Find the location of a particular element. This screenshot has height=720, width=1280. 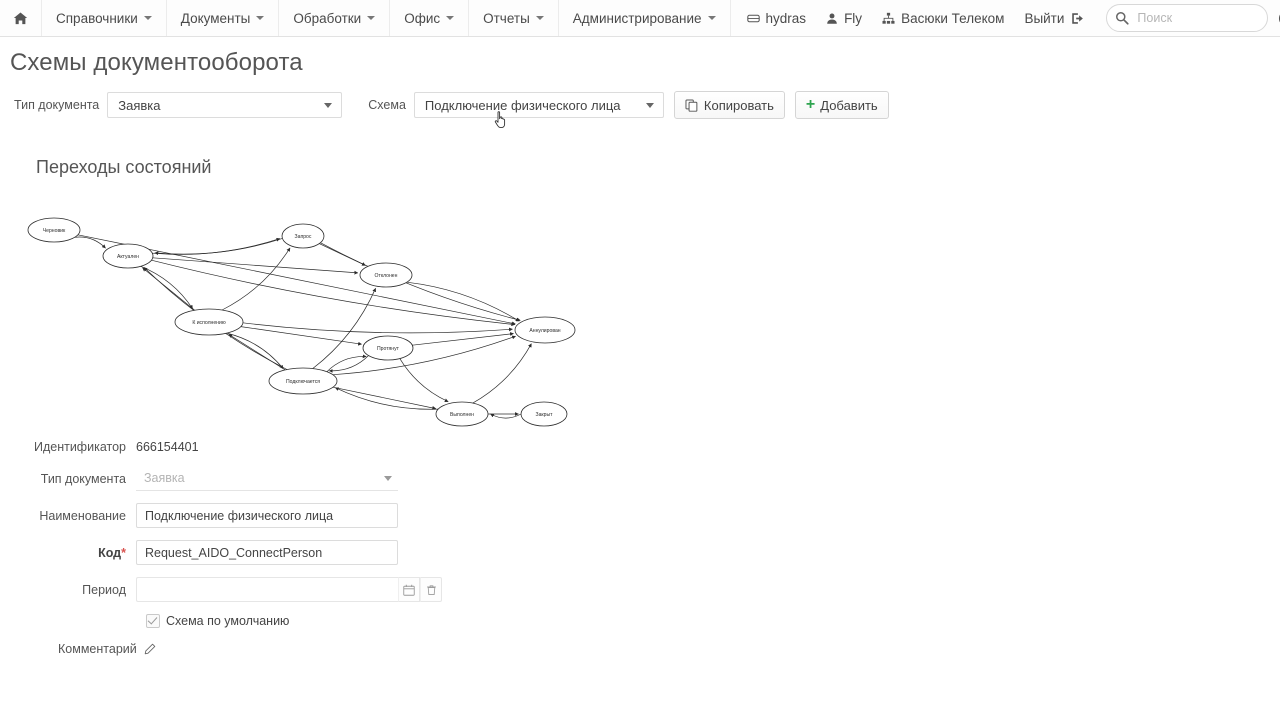

default-scheme-row: Схема по умолчанию is located at coordinates (713, 621).